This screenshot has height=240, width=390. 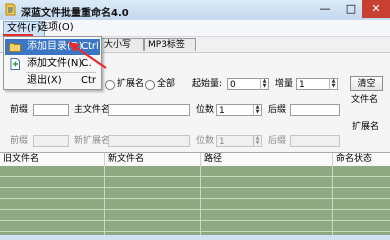 I want to click on increment-input: 1 ▲ ▼, so click(x=317, y=84).